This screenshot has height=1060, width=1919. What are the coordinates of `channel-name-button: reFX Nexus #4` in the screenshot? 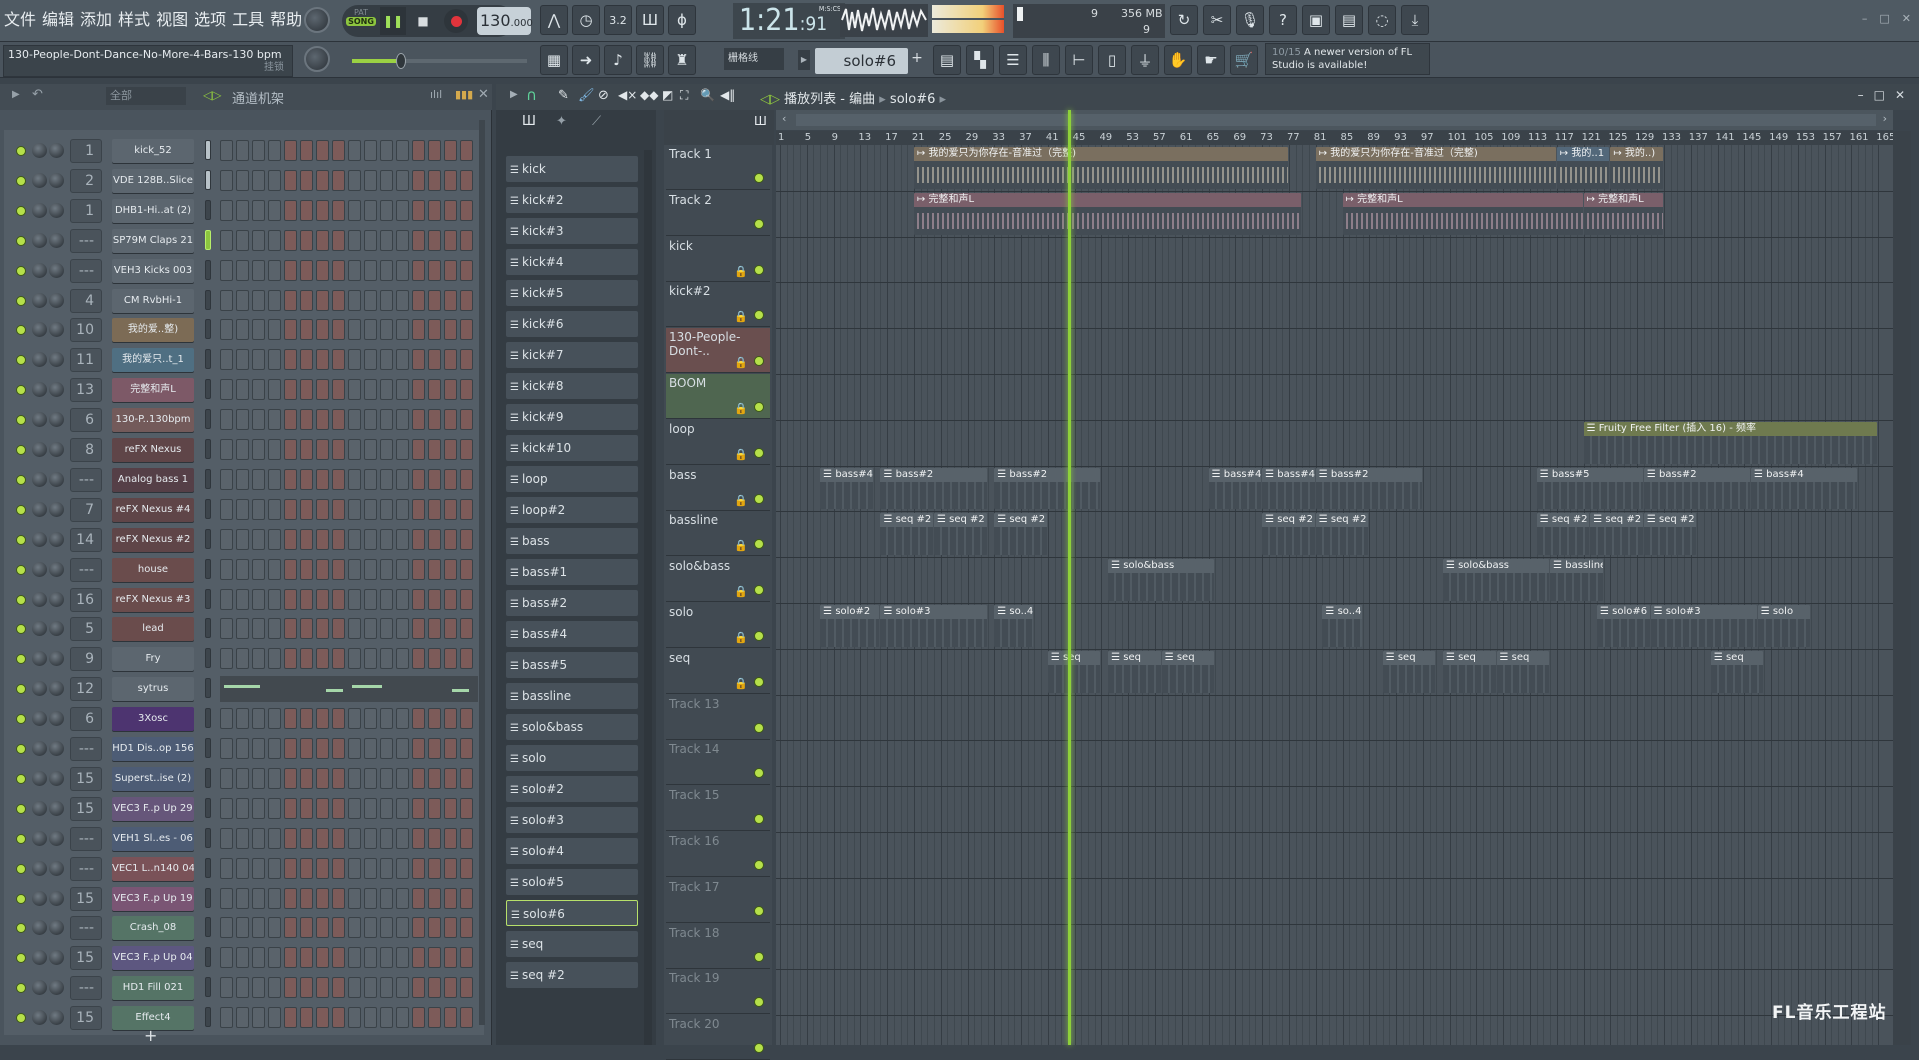 It's located at (153, 509).